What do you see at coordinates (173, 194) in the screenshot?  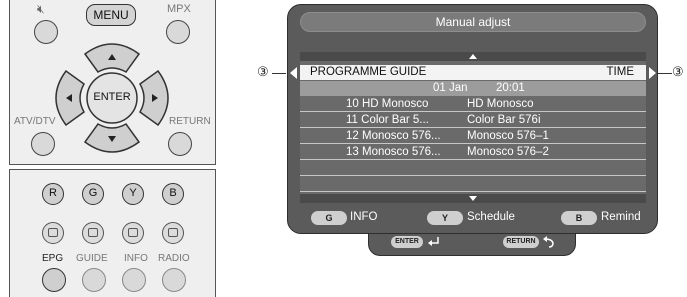 I see `blue-button: B` at bounding box center [173, 194].